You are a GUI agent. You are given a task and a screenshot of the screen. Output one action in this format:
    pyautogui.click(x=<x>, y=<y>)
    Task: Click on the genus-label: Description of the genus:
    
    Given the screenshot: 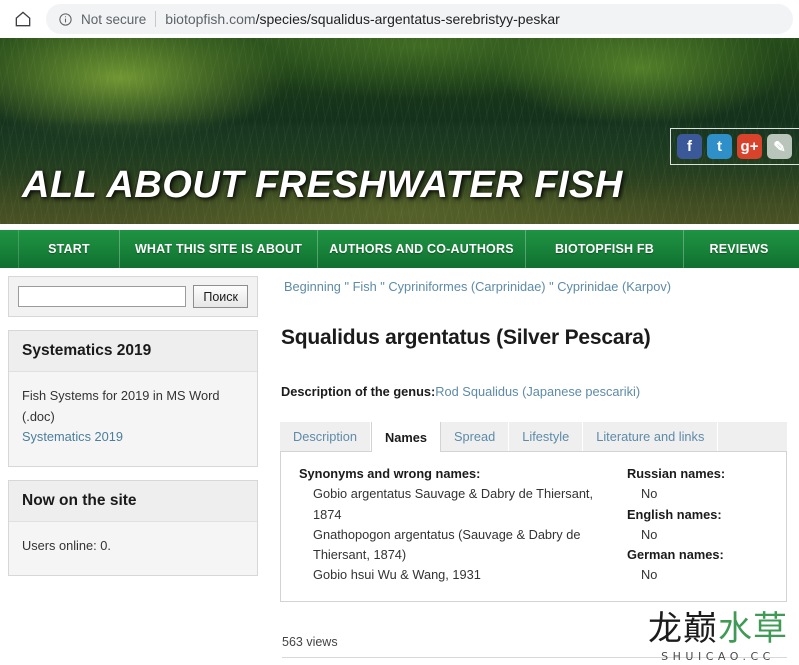 What is the action you would take?
    pyautogui.click(x=358, y=392)
    